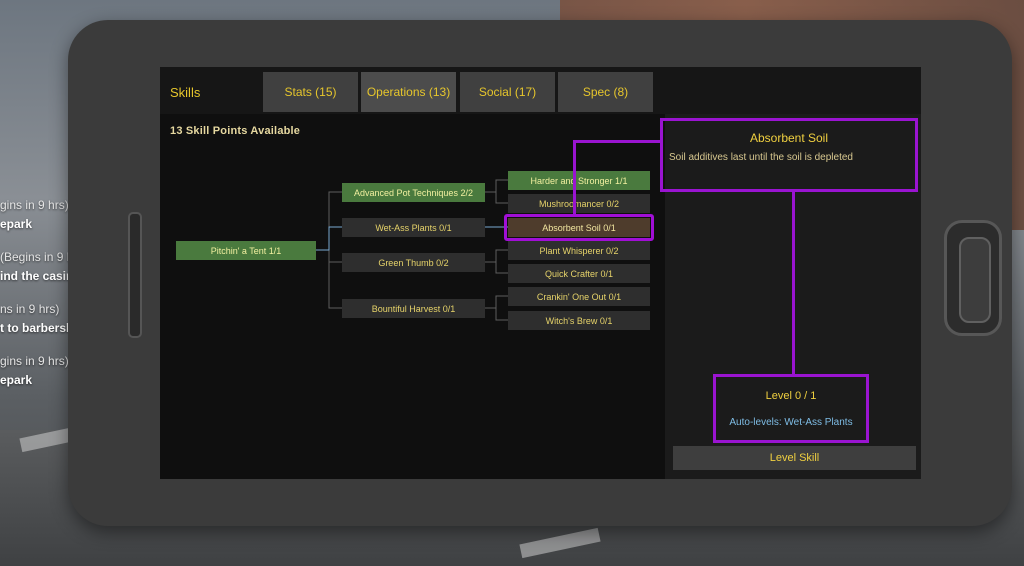 Image resolution: width=1024 pixels, height=566 pixels. What do you see at coordinates (791, 408) in the screenshot?
I see `skill-level-box: Level 0 / 1 Auto-levels: Wet-Ass Plants` at bounding box center [791, 408].